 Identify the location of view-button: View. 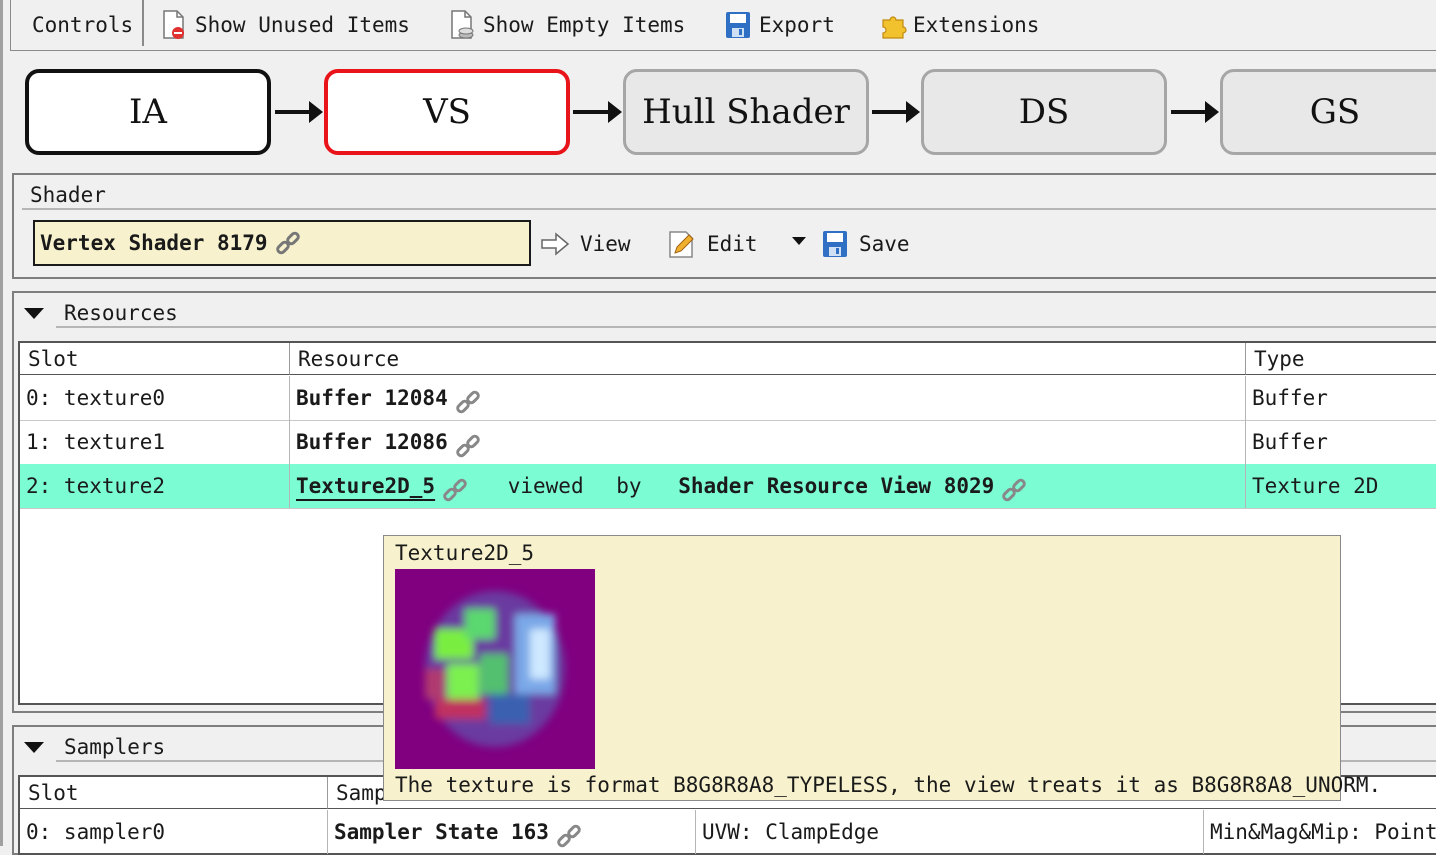
(585, 244).